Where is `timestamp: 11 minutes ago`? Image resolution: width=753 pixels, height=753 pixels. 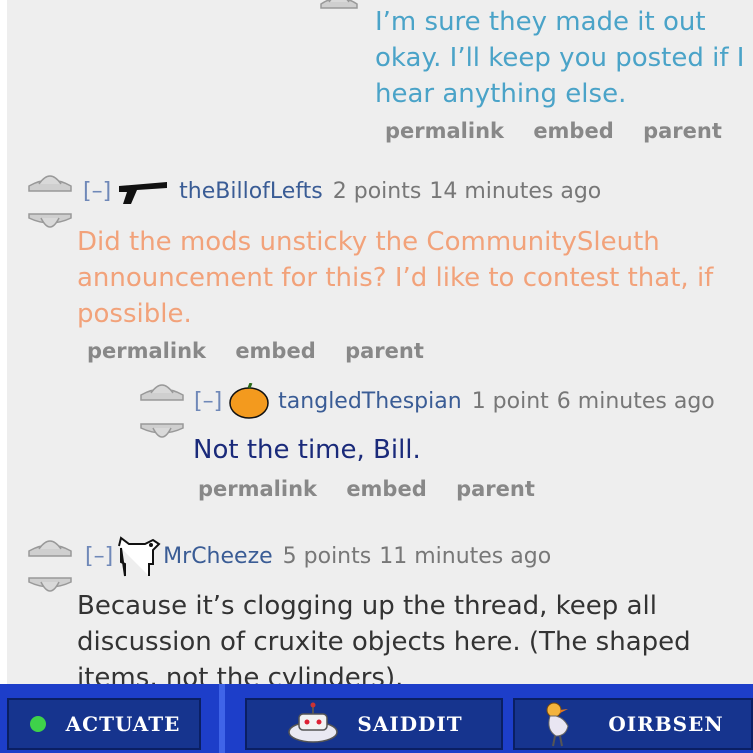 timestamp: 11 minutes ago is located at coordinates (465, 556).